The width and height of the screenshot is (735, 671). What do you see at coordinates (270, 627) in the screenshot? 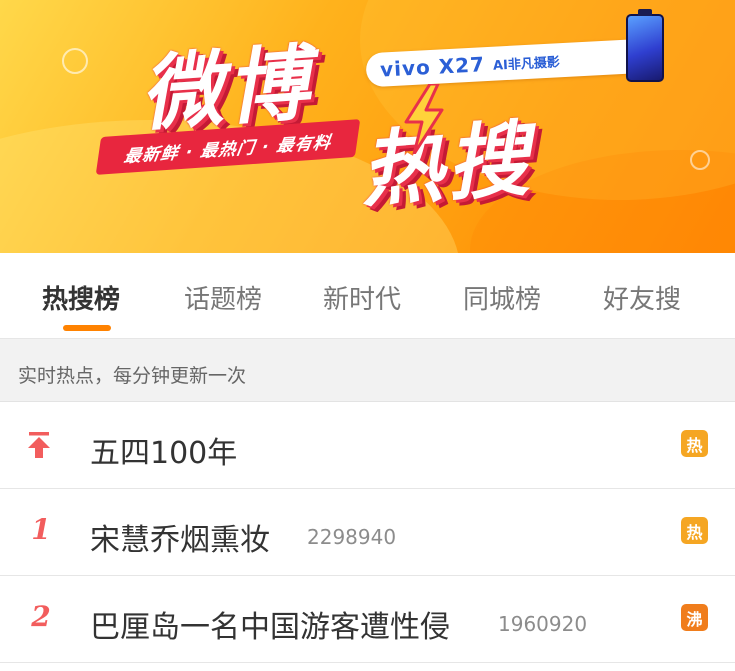
I see `list-item-title: 巴厘岛一名中国游客遭性侵` at bounding box center [270, 627].